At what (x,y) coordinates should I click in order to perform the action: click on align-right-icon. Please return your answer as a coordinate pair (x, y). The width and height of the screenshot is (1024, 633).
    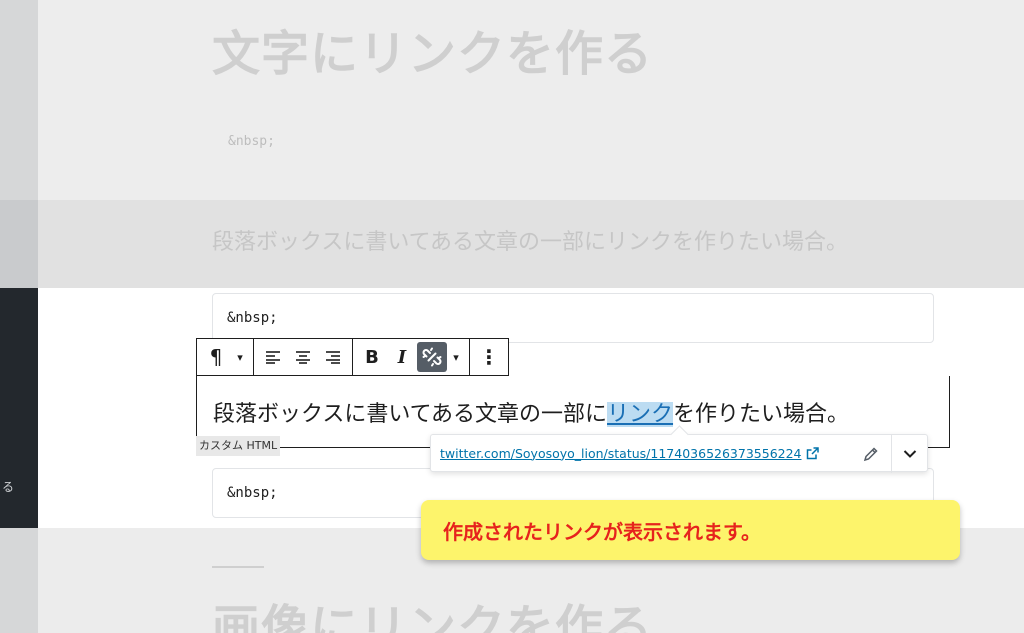
    Looking at the image, I should click on (333, 357).